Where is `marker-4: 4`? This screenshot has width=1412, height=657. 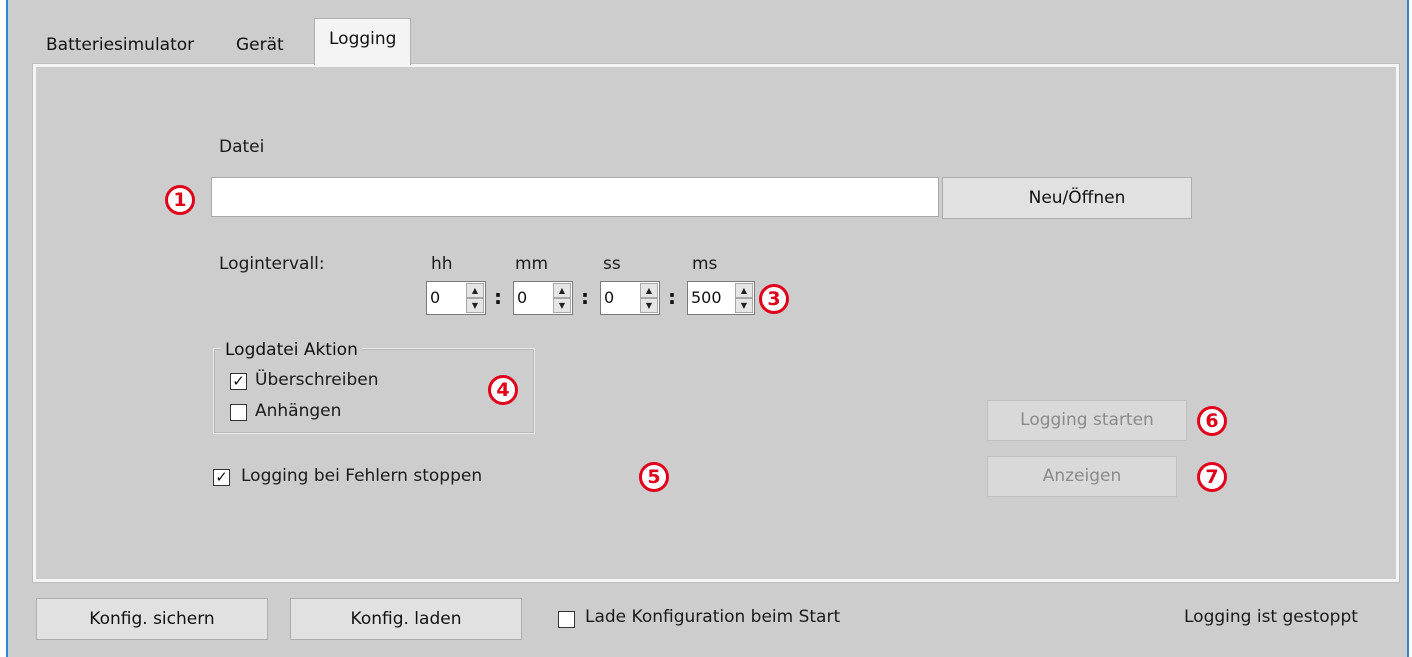 marker-4: 4 is located at coordinates (503, 390).